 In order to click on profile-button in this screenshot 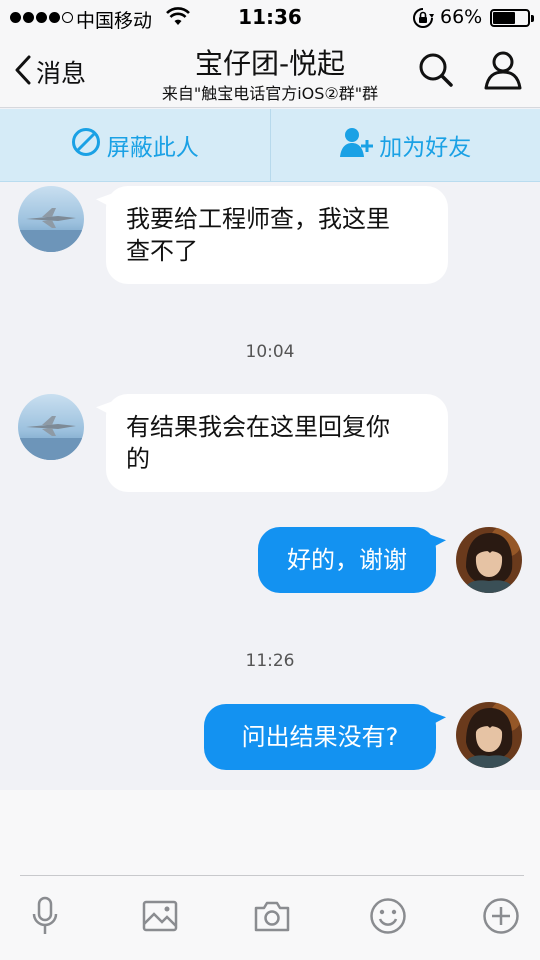, I will do `click(503, 72)`.